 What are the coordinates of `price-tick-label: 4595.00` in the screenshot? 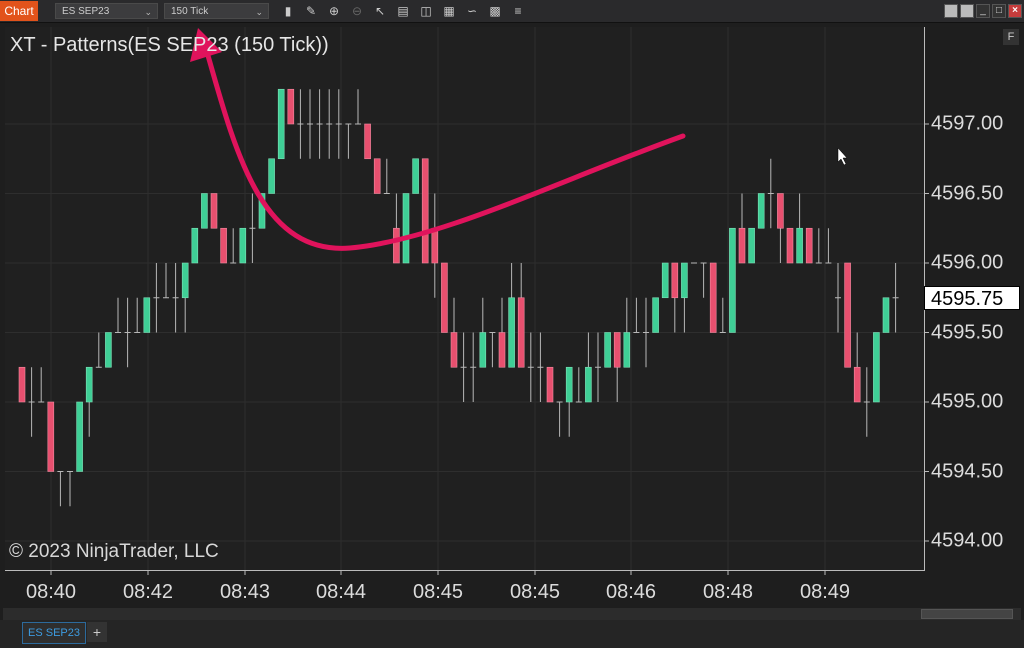 It's located at (967, 401).